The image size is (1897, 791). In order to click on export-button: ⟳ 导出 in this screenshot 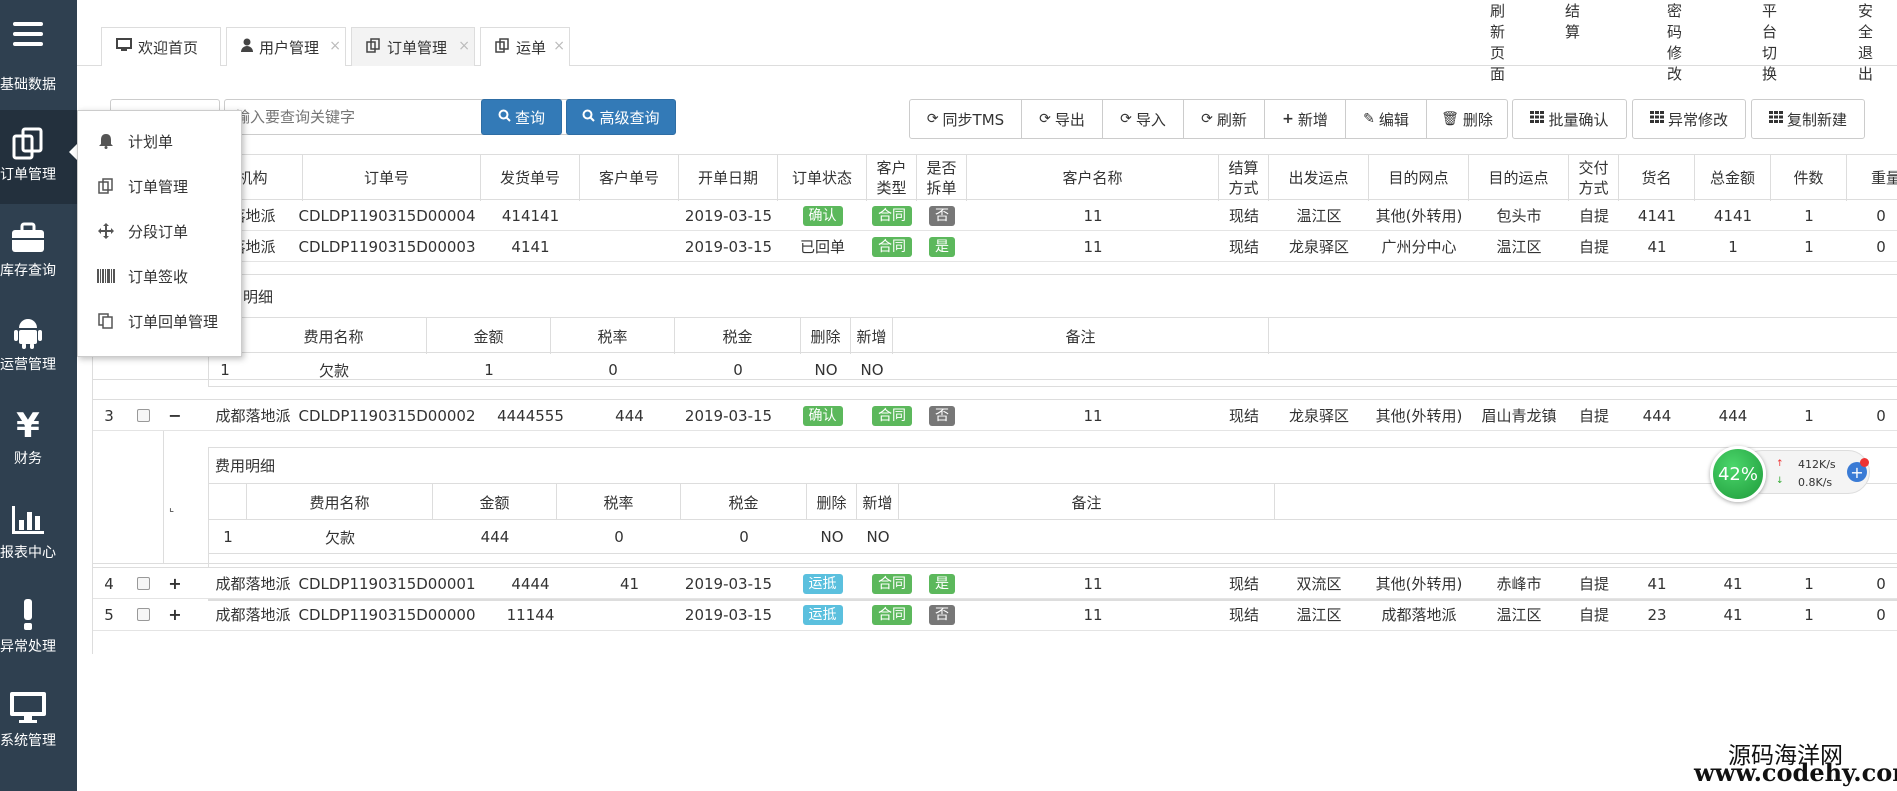, I will do `click(1062, 119)`.